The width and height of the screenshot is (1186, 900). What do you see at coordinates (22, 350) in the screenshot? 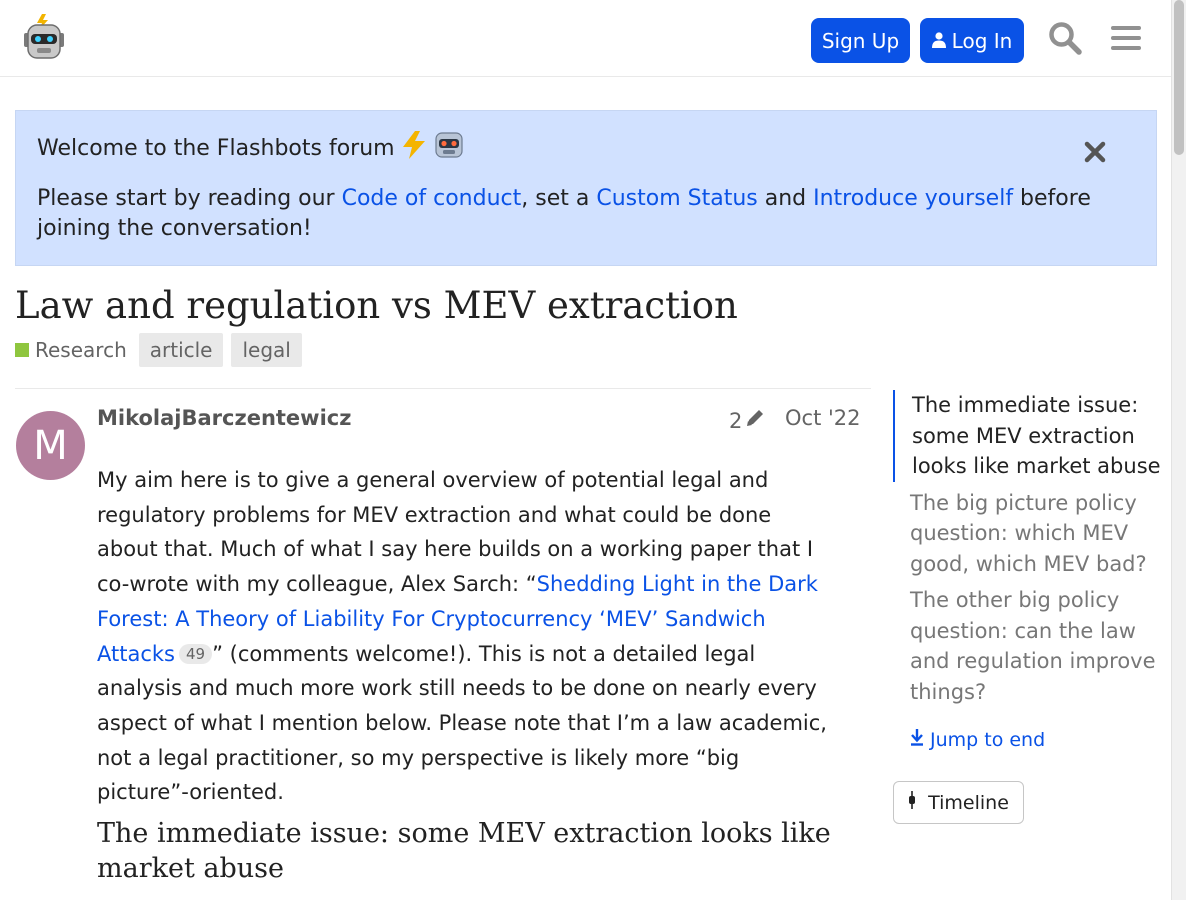
I see `category-swatch` at bounding box center [22, 350].